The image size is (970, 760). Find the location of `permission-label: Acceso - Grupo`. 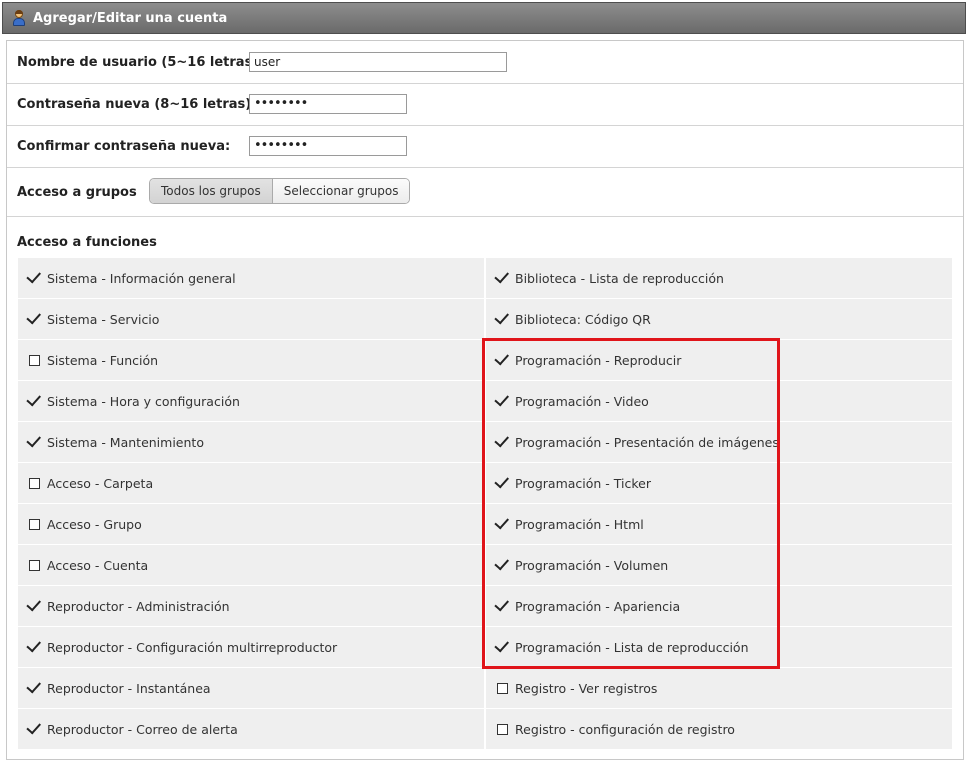

permission-label: Acceso - Grupo is located at coordinates (94, 524).